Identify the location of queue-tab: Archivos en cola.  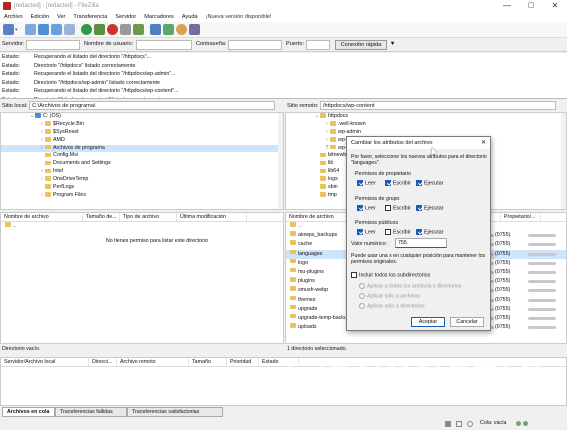
(28, 412).